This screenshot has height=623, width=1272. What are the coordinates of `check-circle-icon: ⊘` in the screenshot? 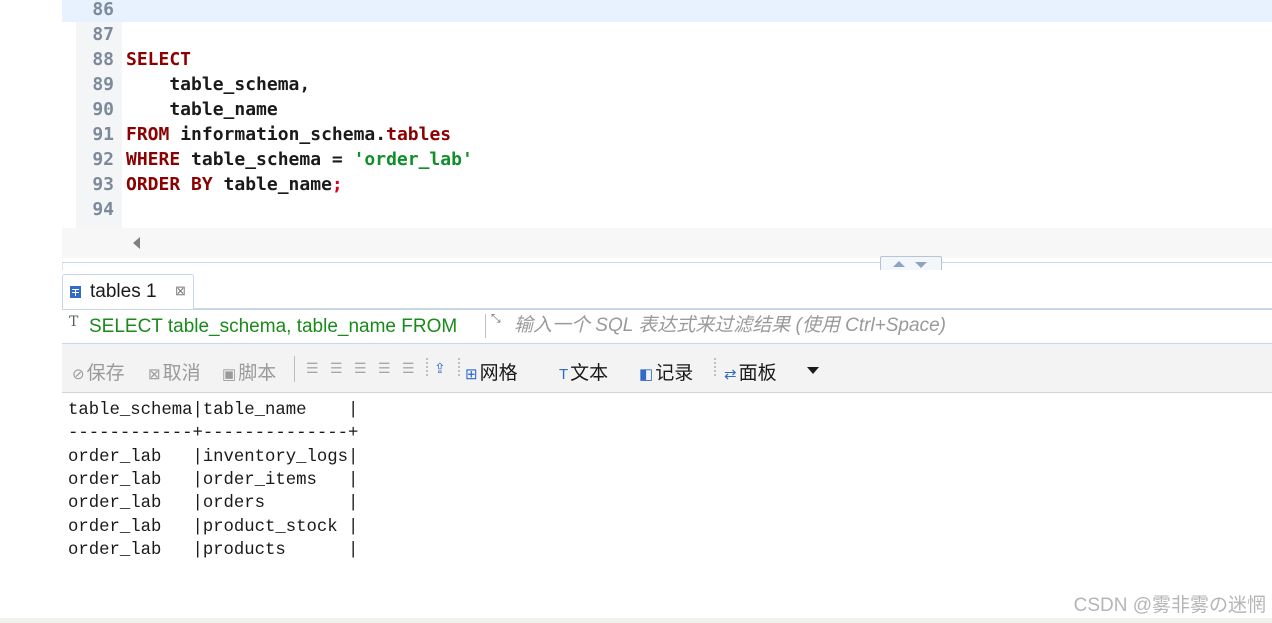 It's located at (78, 374).